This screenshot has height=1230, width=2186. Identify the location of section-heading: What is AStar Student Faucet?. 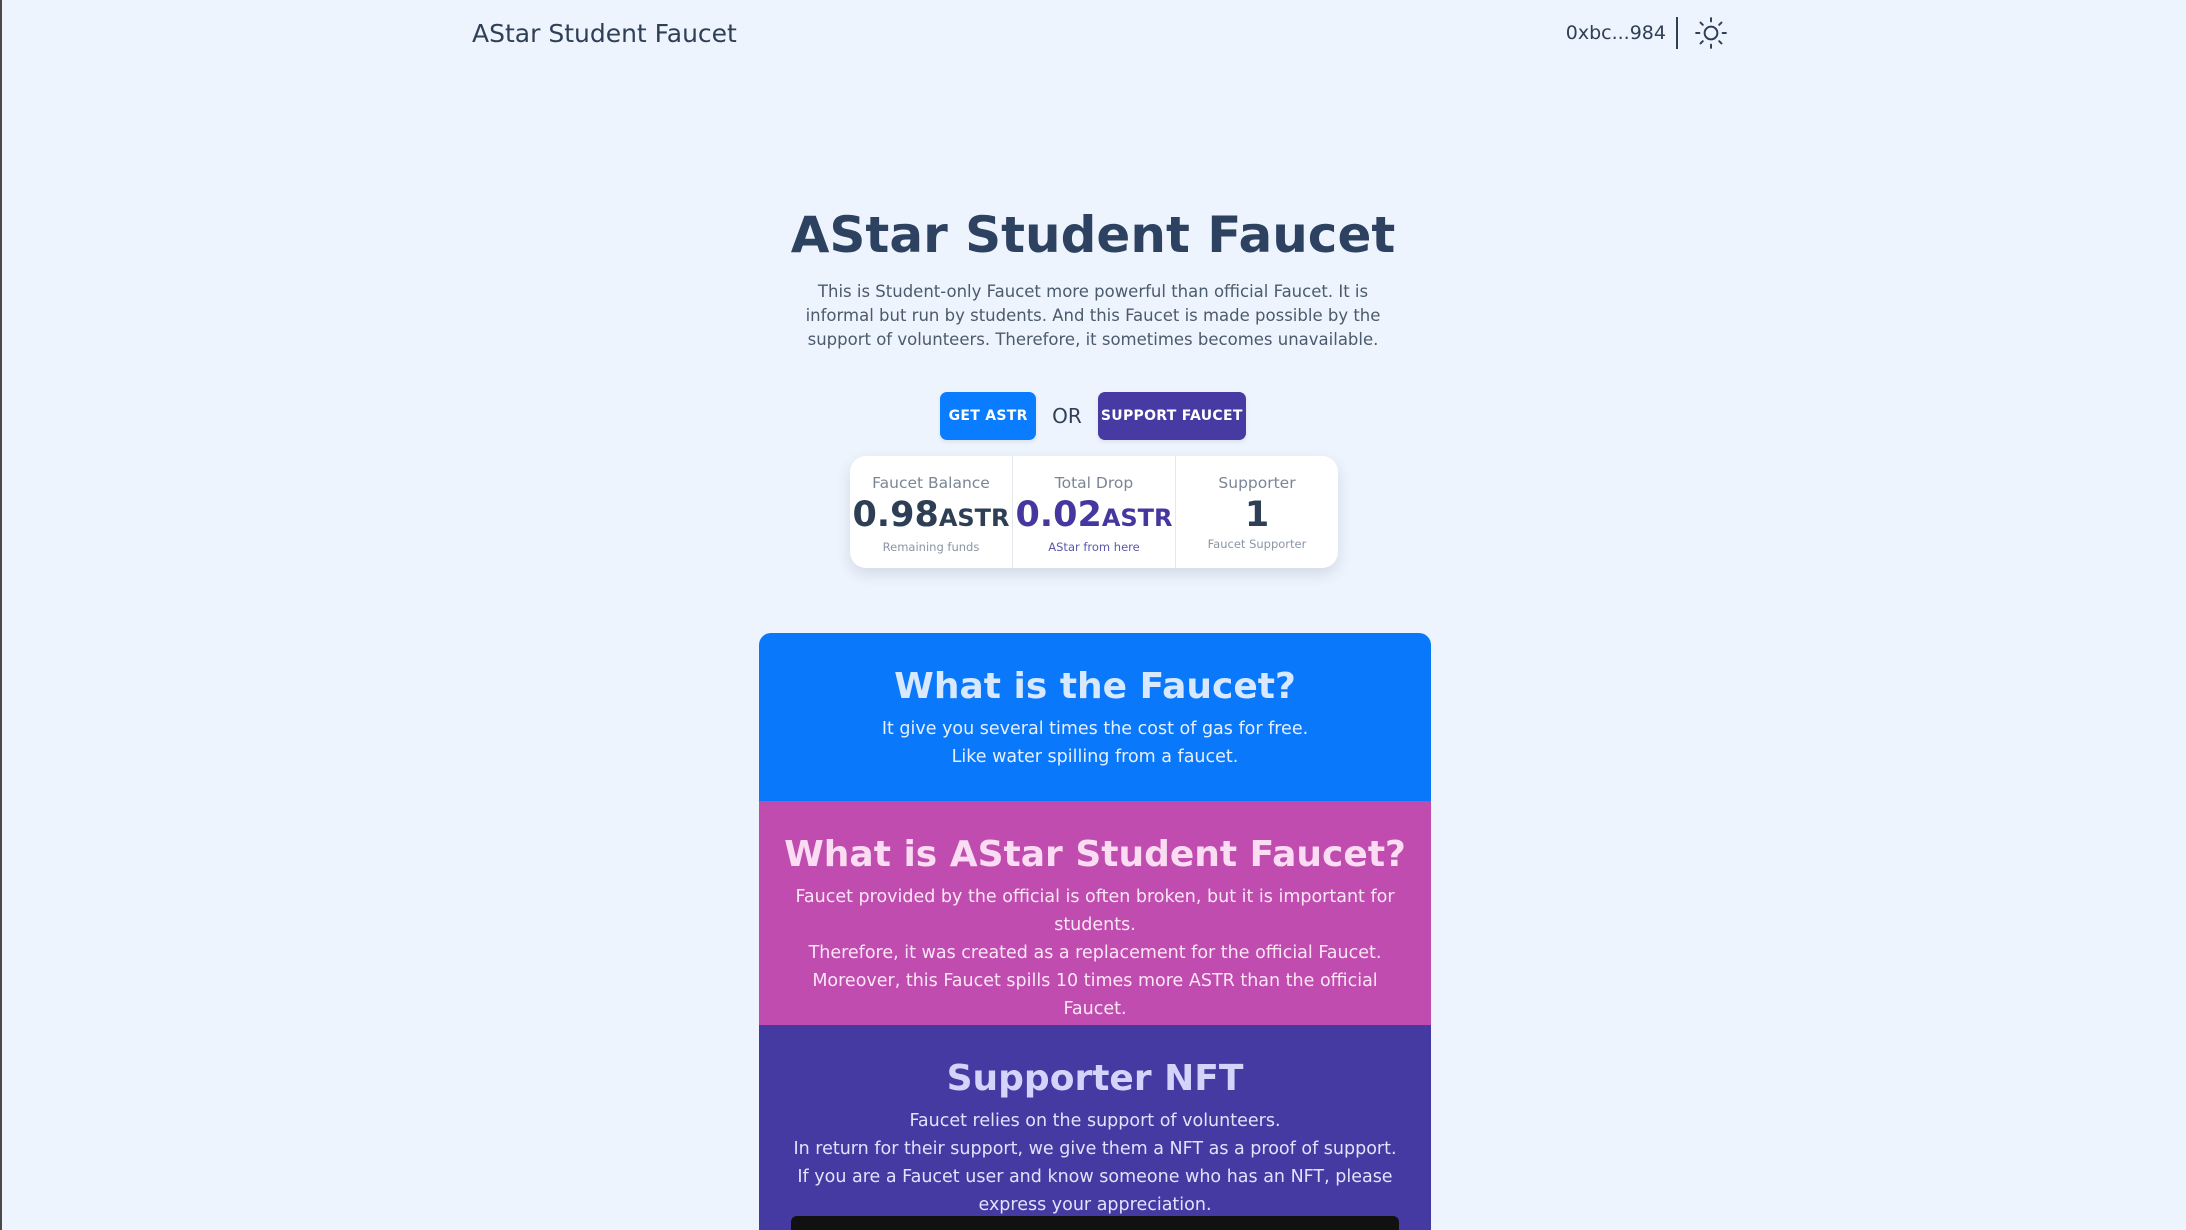
(1095, 854).